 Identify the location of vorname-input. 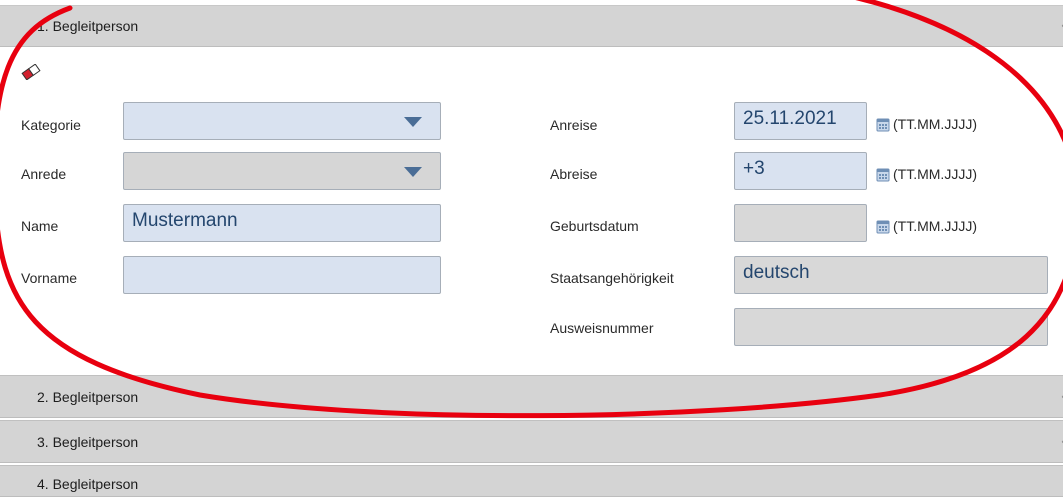
(282, 275).